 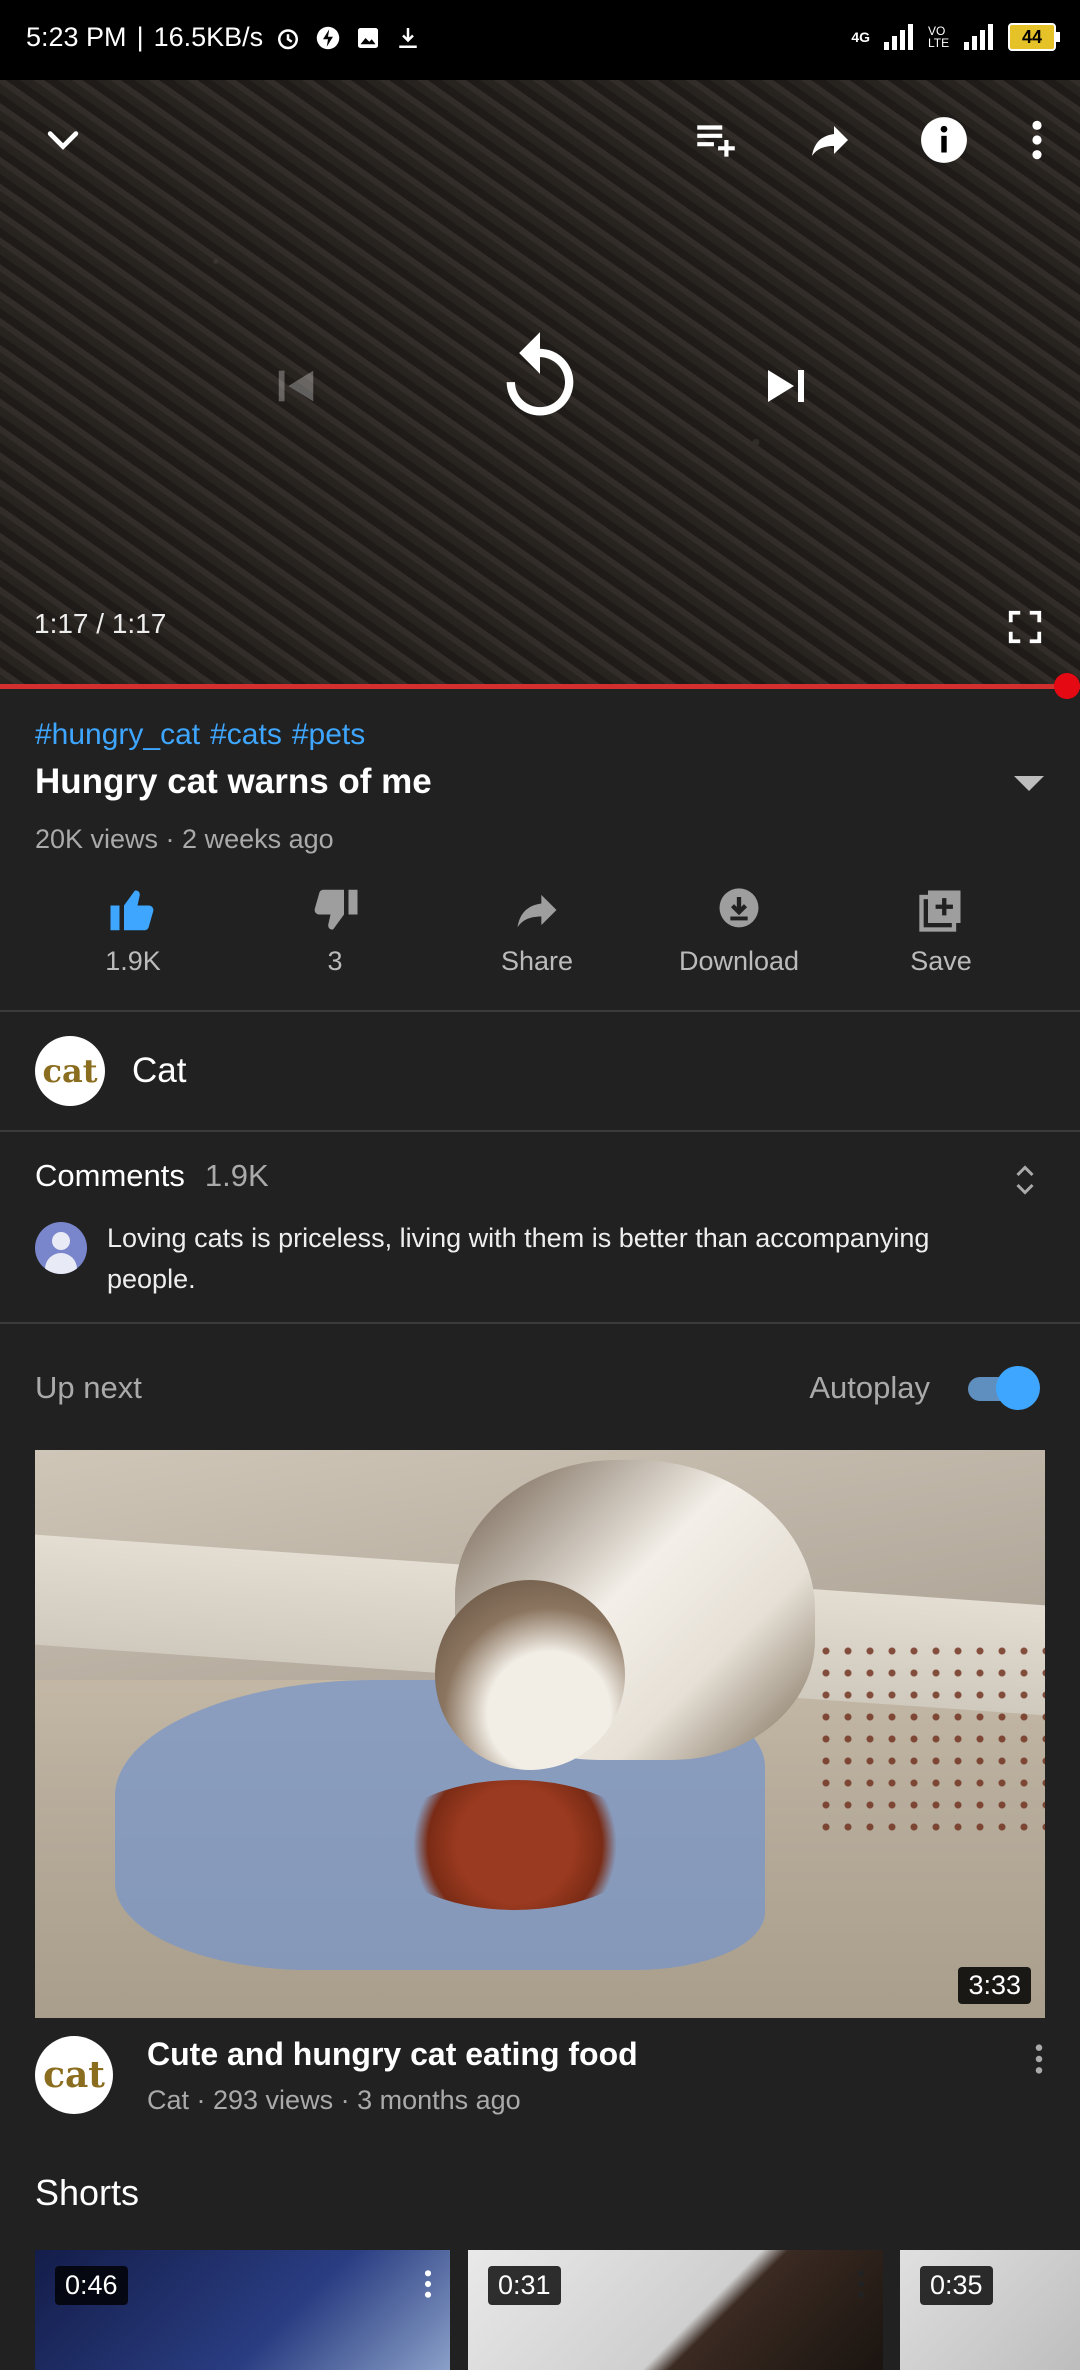 What do you see at coordinates (117, 735) in the screenshot?
I see `hashtag-link: #hungry_cat` at bounding box center [117, 735].